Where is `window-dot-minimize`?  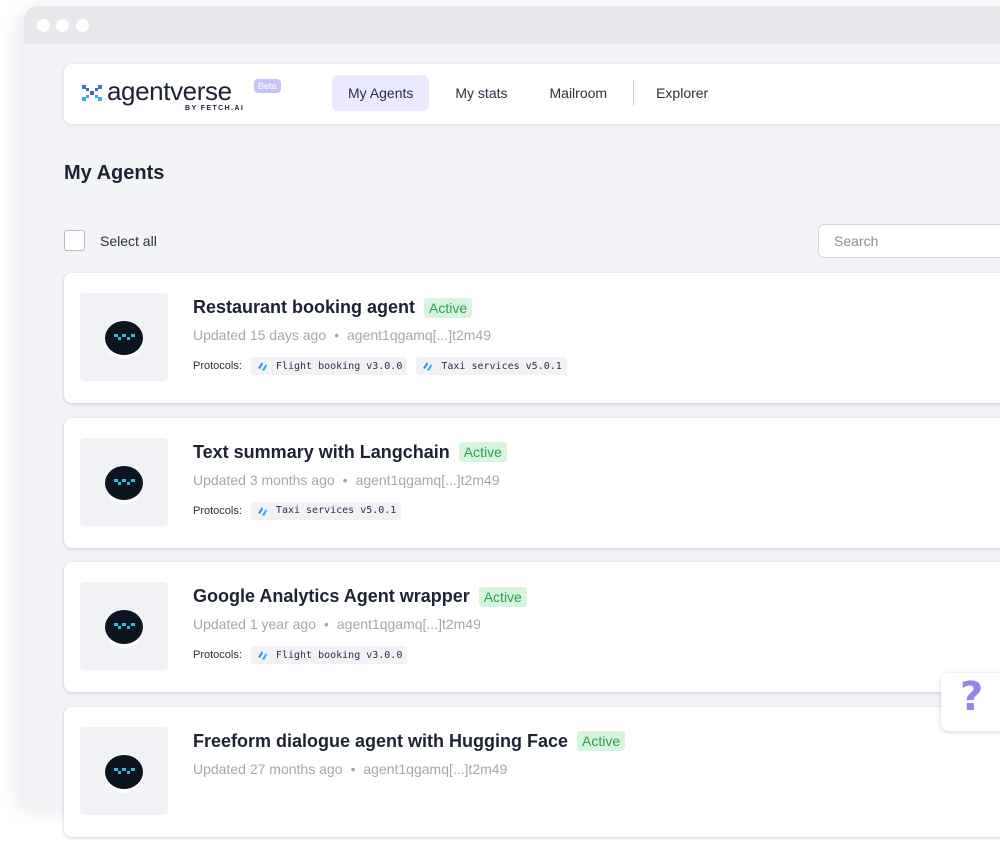 window-dot-minimize is located at coordinates (62, 25).